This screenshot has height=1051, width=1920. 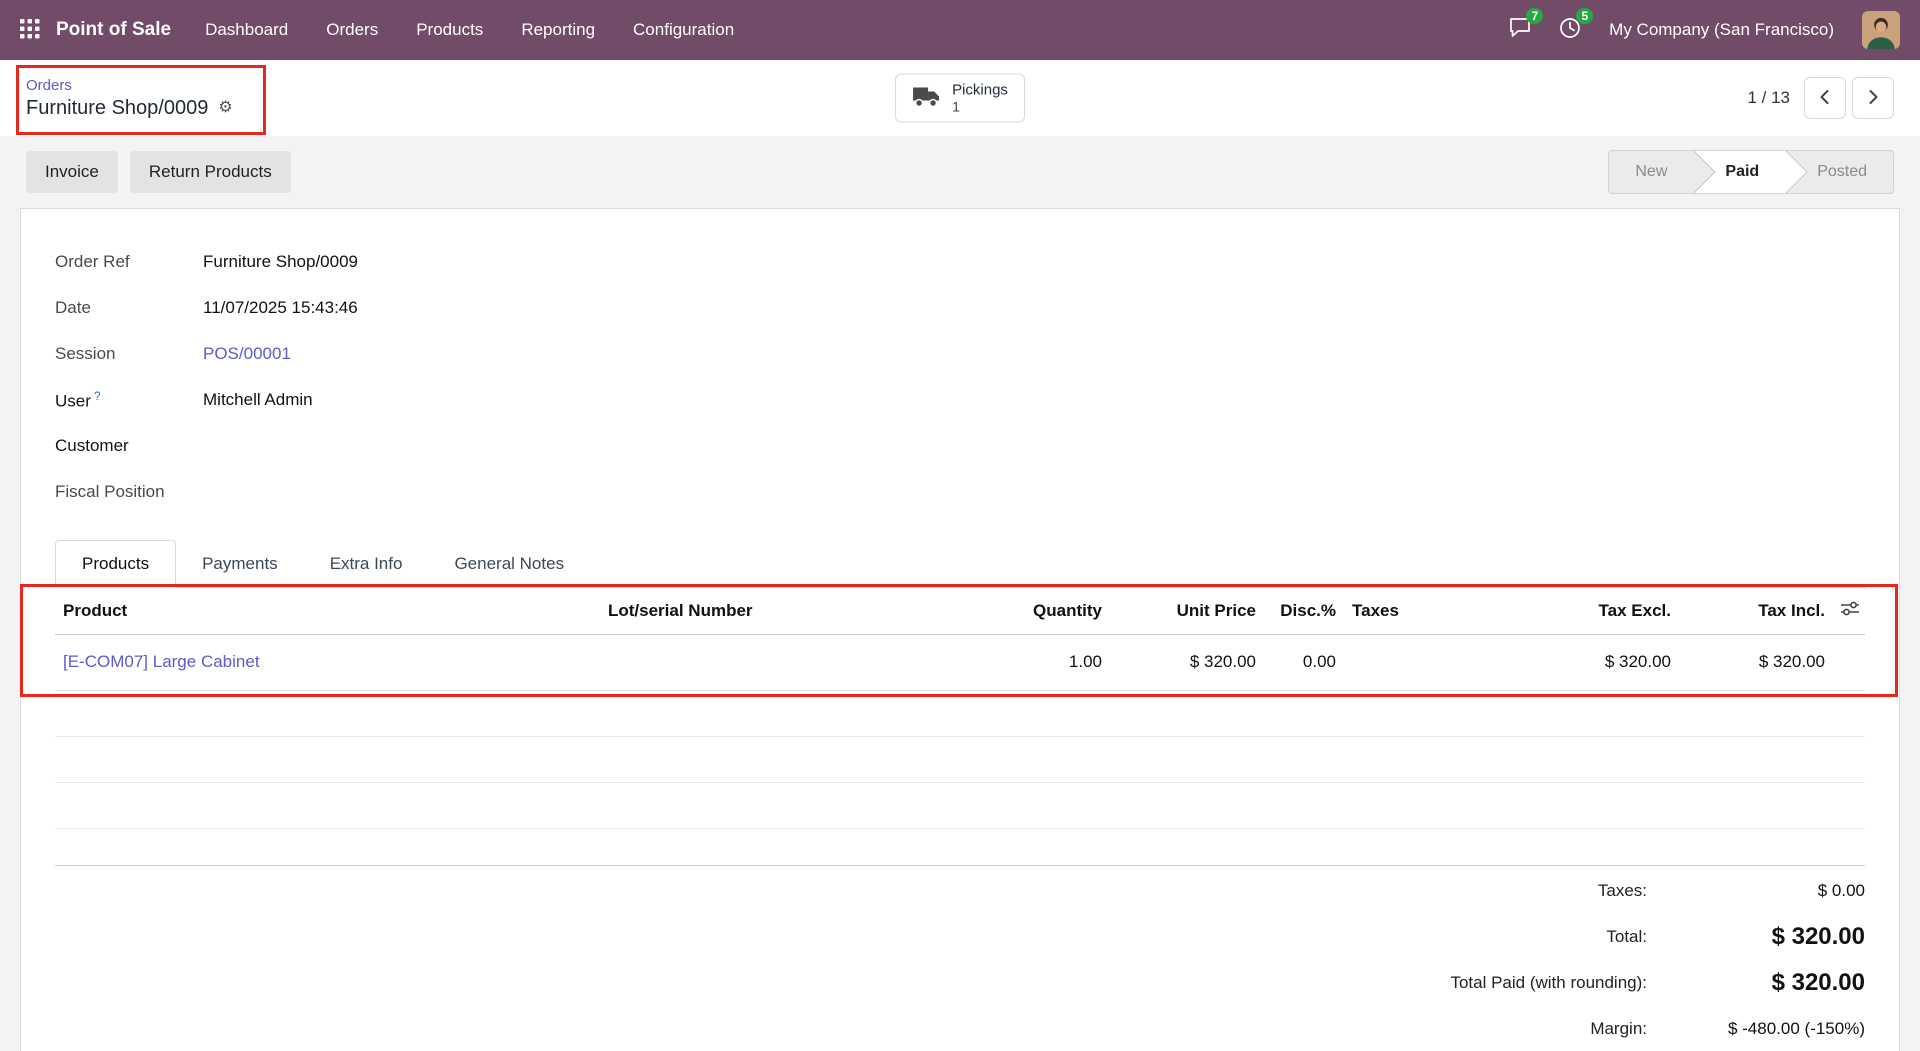 I want to click on field-label: Order Ref, so click(x=92, y=261).